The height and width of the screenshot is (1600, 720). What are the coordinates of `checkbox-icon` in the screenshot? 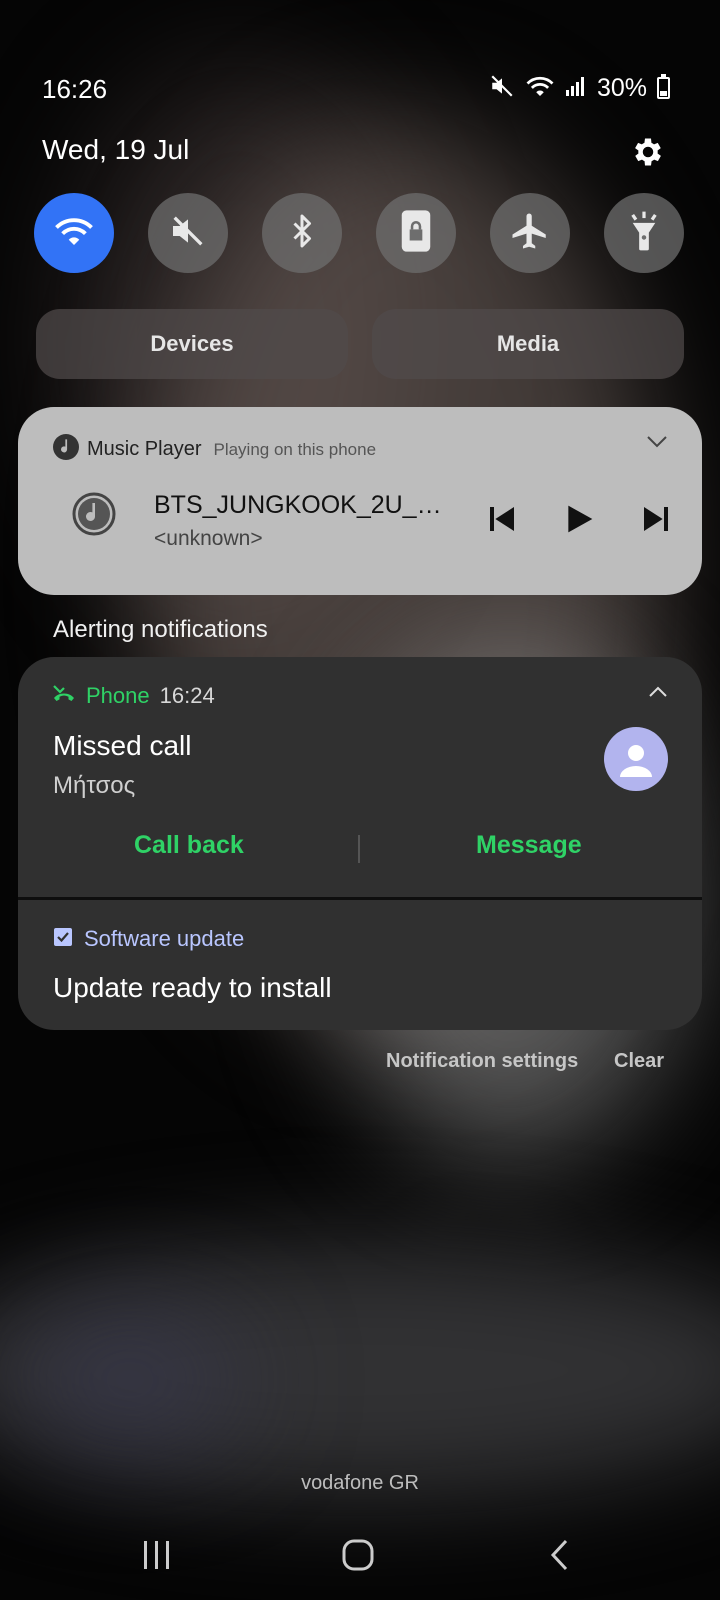 It's located at (63, 939).